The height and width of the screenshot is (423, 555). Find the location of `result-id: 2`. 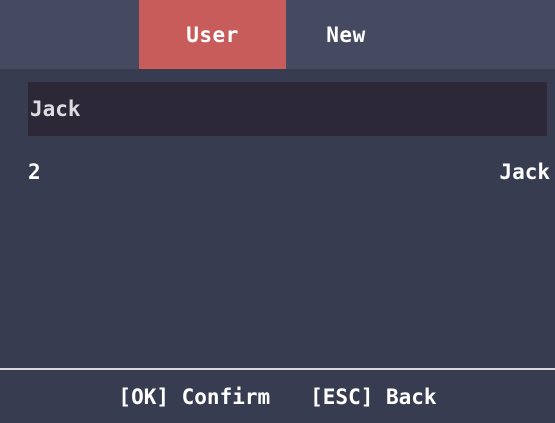

result-id: 2 is located at coordinates (34, 172).